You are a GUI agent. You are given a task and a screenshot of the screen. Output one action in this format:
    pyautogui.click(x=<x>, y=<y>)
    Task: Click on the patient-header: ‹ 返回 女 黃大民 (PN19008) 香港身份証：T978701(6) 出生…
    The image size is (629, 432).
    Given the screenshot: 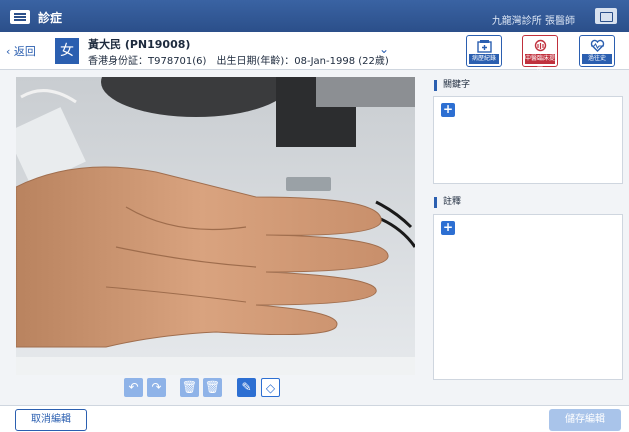 What is the action you would take?
    pyautogui.click(x=314, y=52)
    